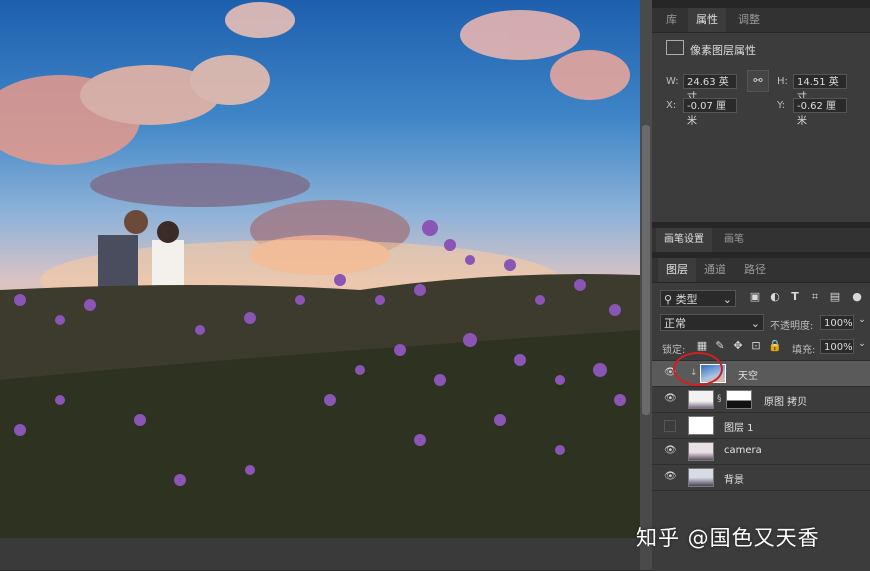  What do you see at coordinates (739, 399) in the screenshot?
I see `layer-mask-thumbnail` at bounding box center [739, 399].